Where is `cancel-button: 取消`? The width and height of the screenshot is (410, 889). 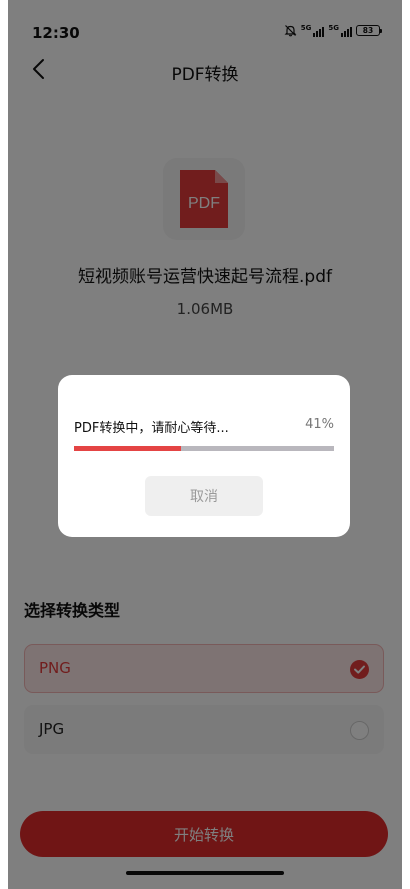
cancel-button: 取消 is located at coordinates (204, 496).